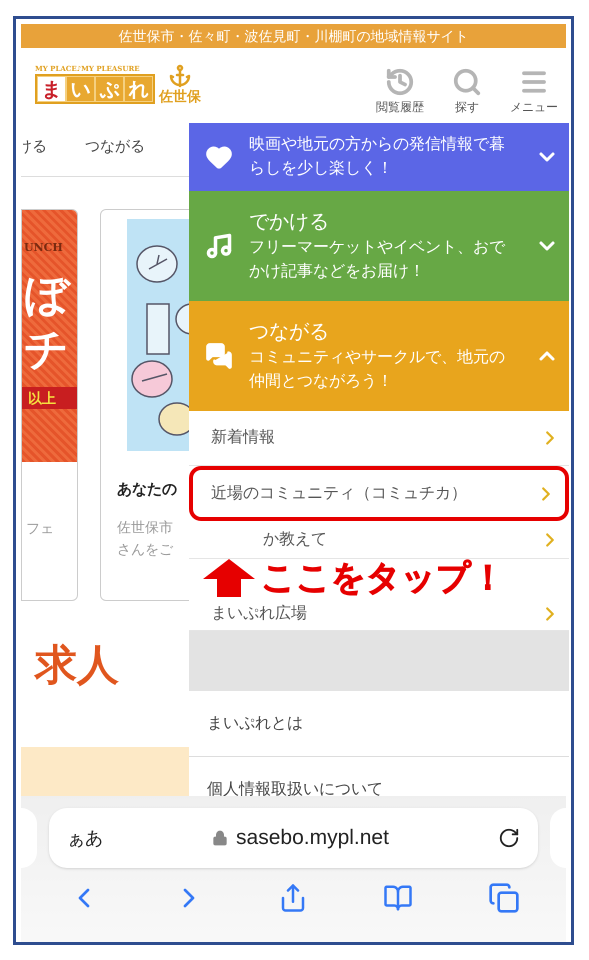  I want to click on banner-text: ぼ, so click(47, 296).